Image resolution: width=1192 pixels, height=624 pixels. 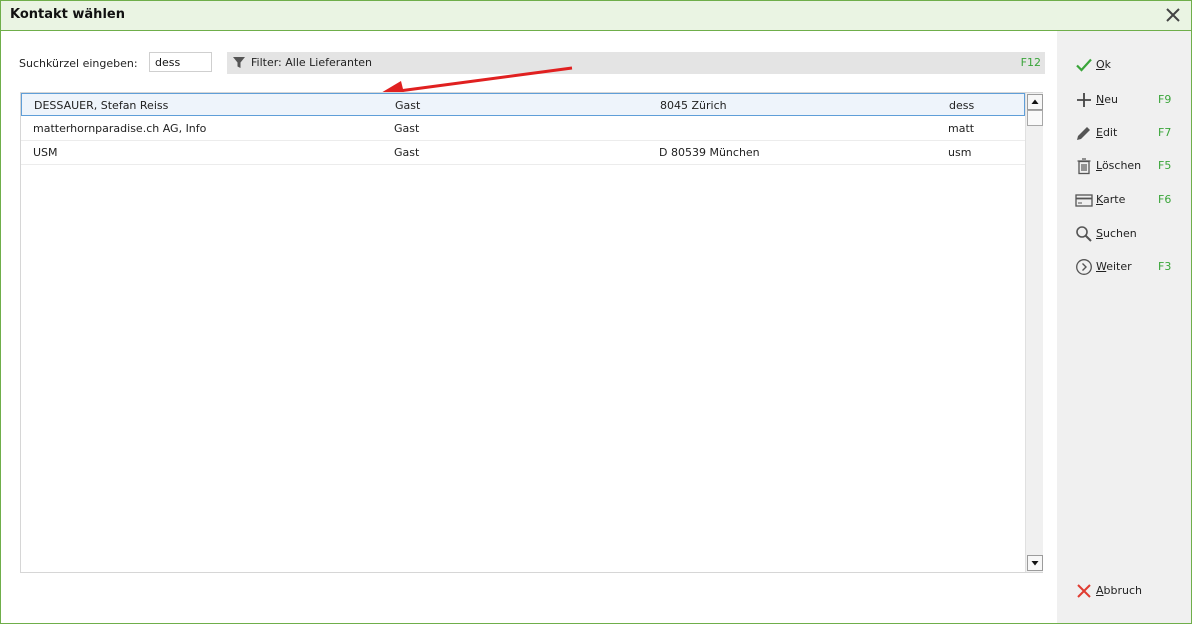 I want to click on card-label: Karte, so click(x=1111, y=199).